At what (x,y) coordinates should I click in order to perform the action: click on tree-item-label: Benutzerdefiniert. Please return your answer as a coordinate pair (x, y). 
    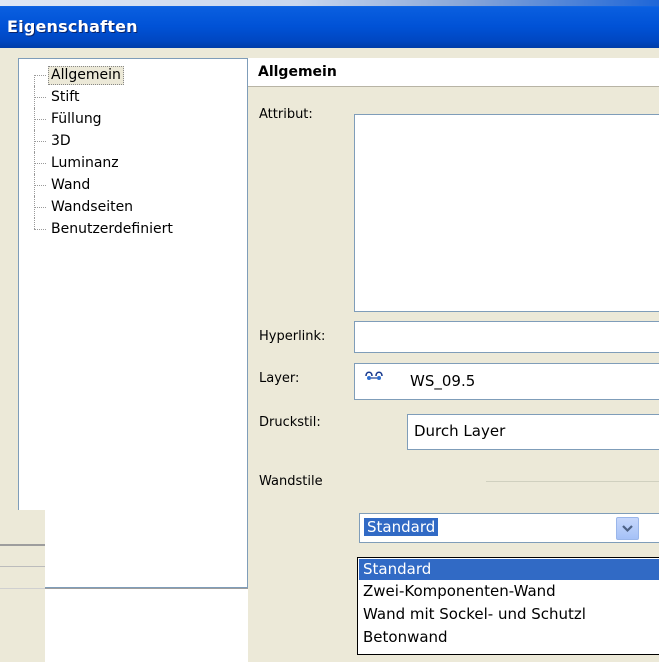
    Looking at the image, I should click on (112, 229).